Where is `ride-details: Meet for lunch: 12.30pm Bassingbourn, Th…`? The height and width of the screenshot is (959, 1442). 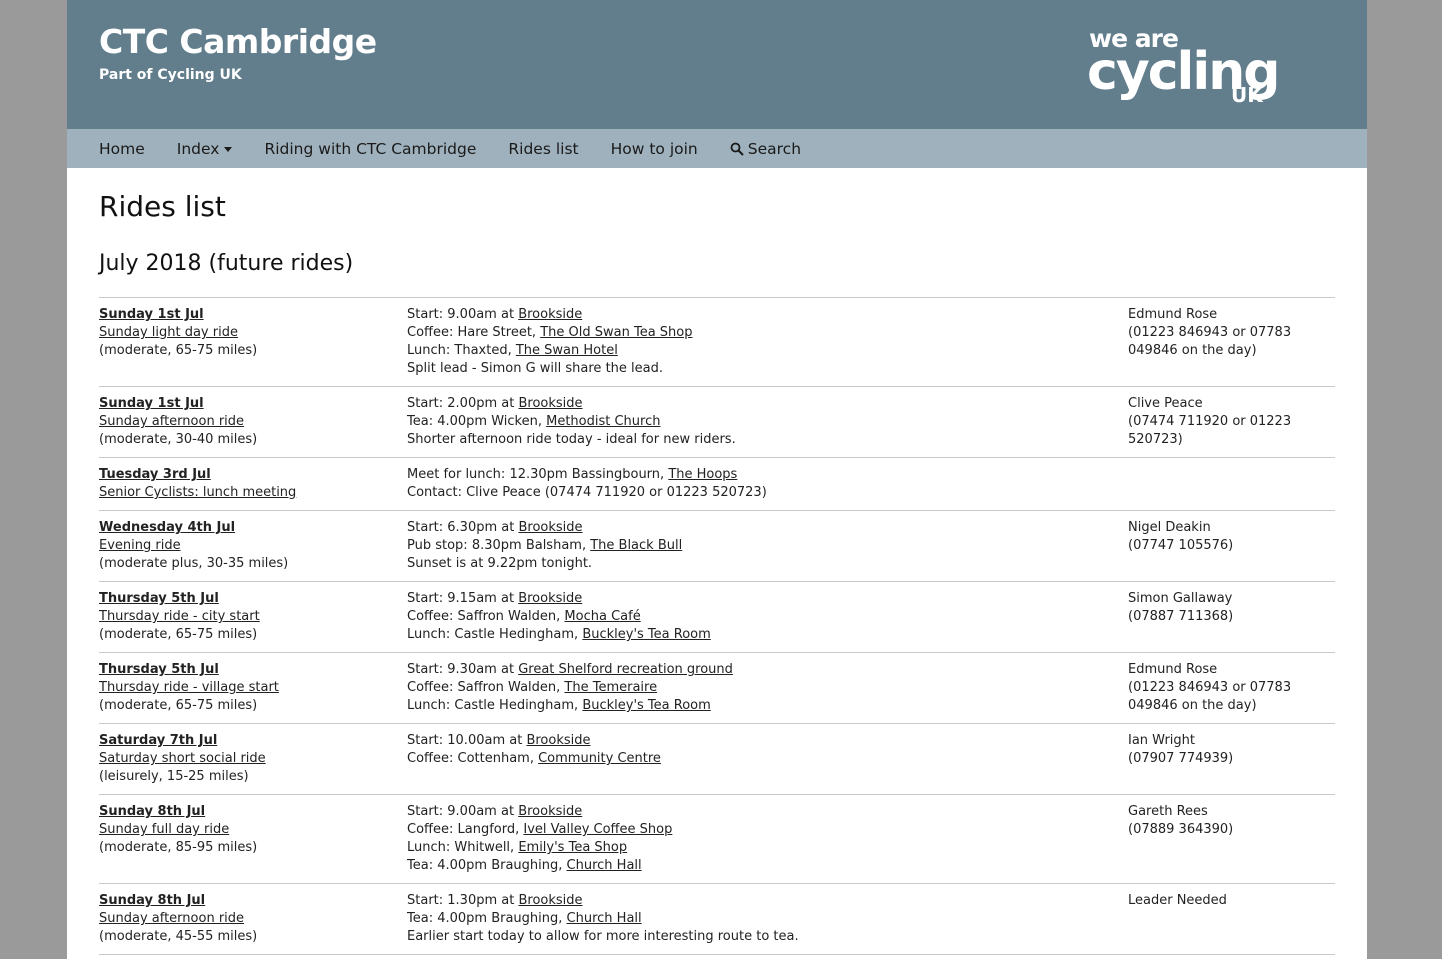
ride-details: Meet for lunch: 12.30pm Bassingbourn, Th… is located at coordinates (757, 484).